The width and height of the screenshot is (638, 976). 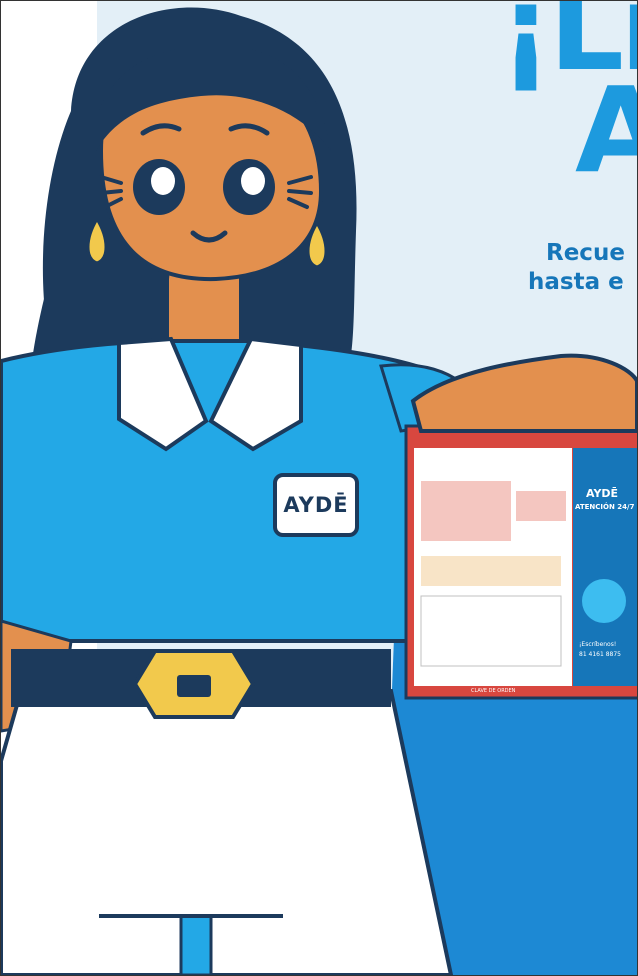 What do you see at coordinates (576, 282) in the screenshot?
I see `subtitle-line-2: hasta e` at bounding box center [576, 282].